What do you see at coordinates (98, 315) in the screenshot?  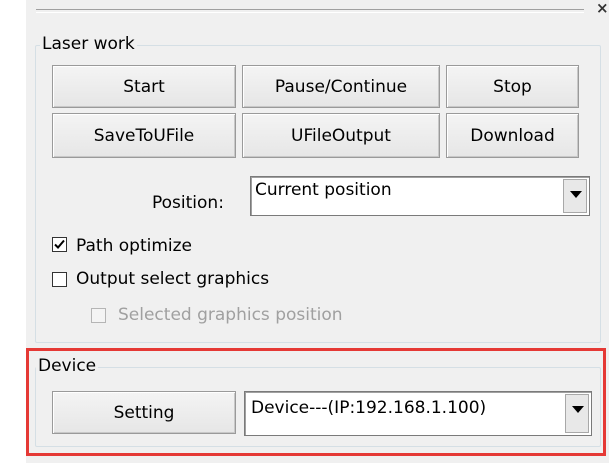 I see `selected-graphics-position-checkbox` at bounding box center [98, 315].